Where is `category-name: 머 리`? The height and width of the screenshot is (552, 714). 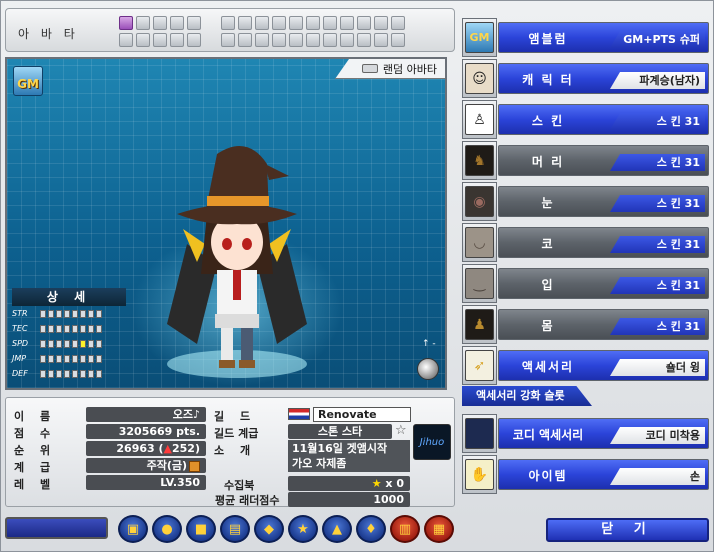
category-name: 머 리 is located at coordinates (548, 162).